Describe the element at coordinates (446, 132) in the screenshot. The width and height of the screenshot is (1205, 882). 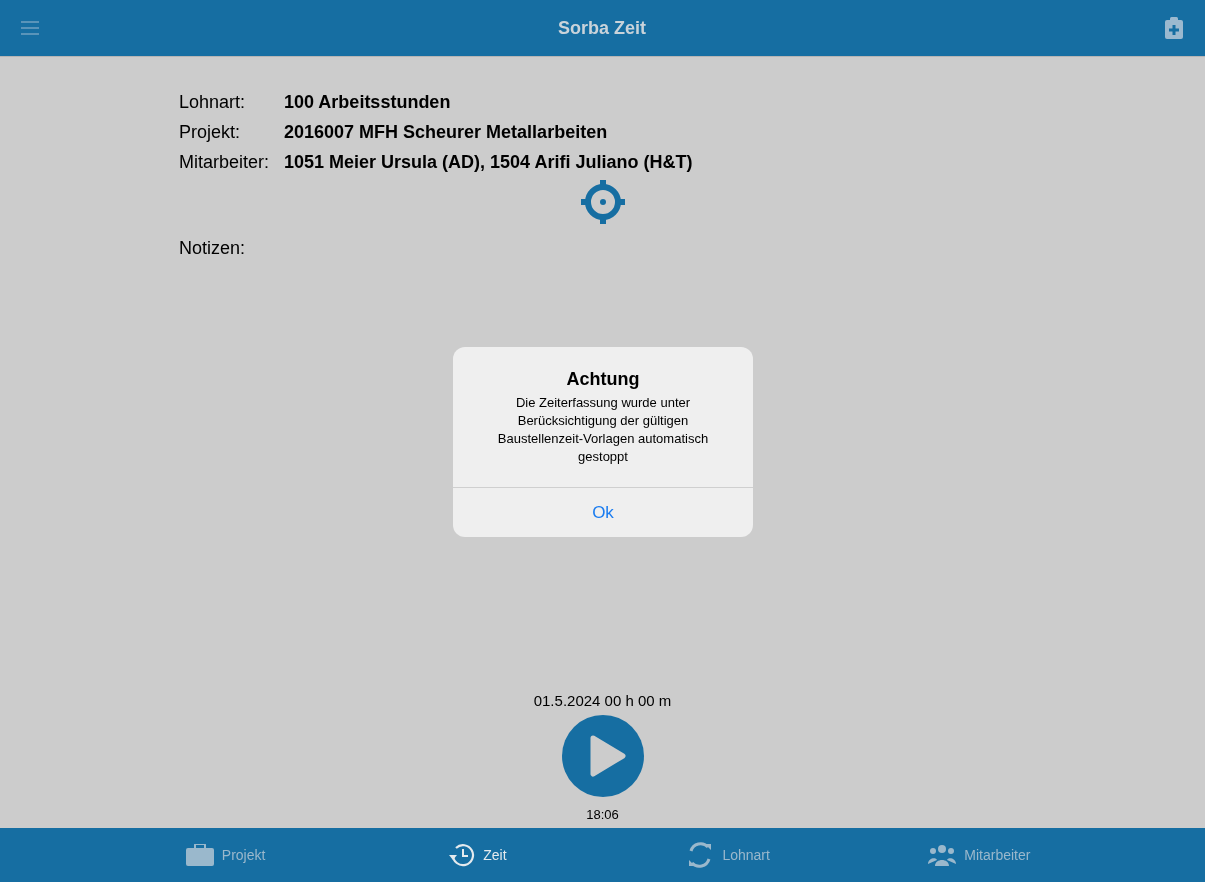
I see `field-value: 2016007 MFH Scheurer Metallarbeiten` at that location.